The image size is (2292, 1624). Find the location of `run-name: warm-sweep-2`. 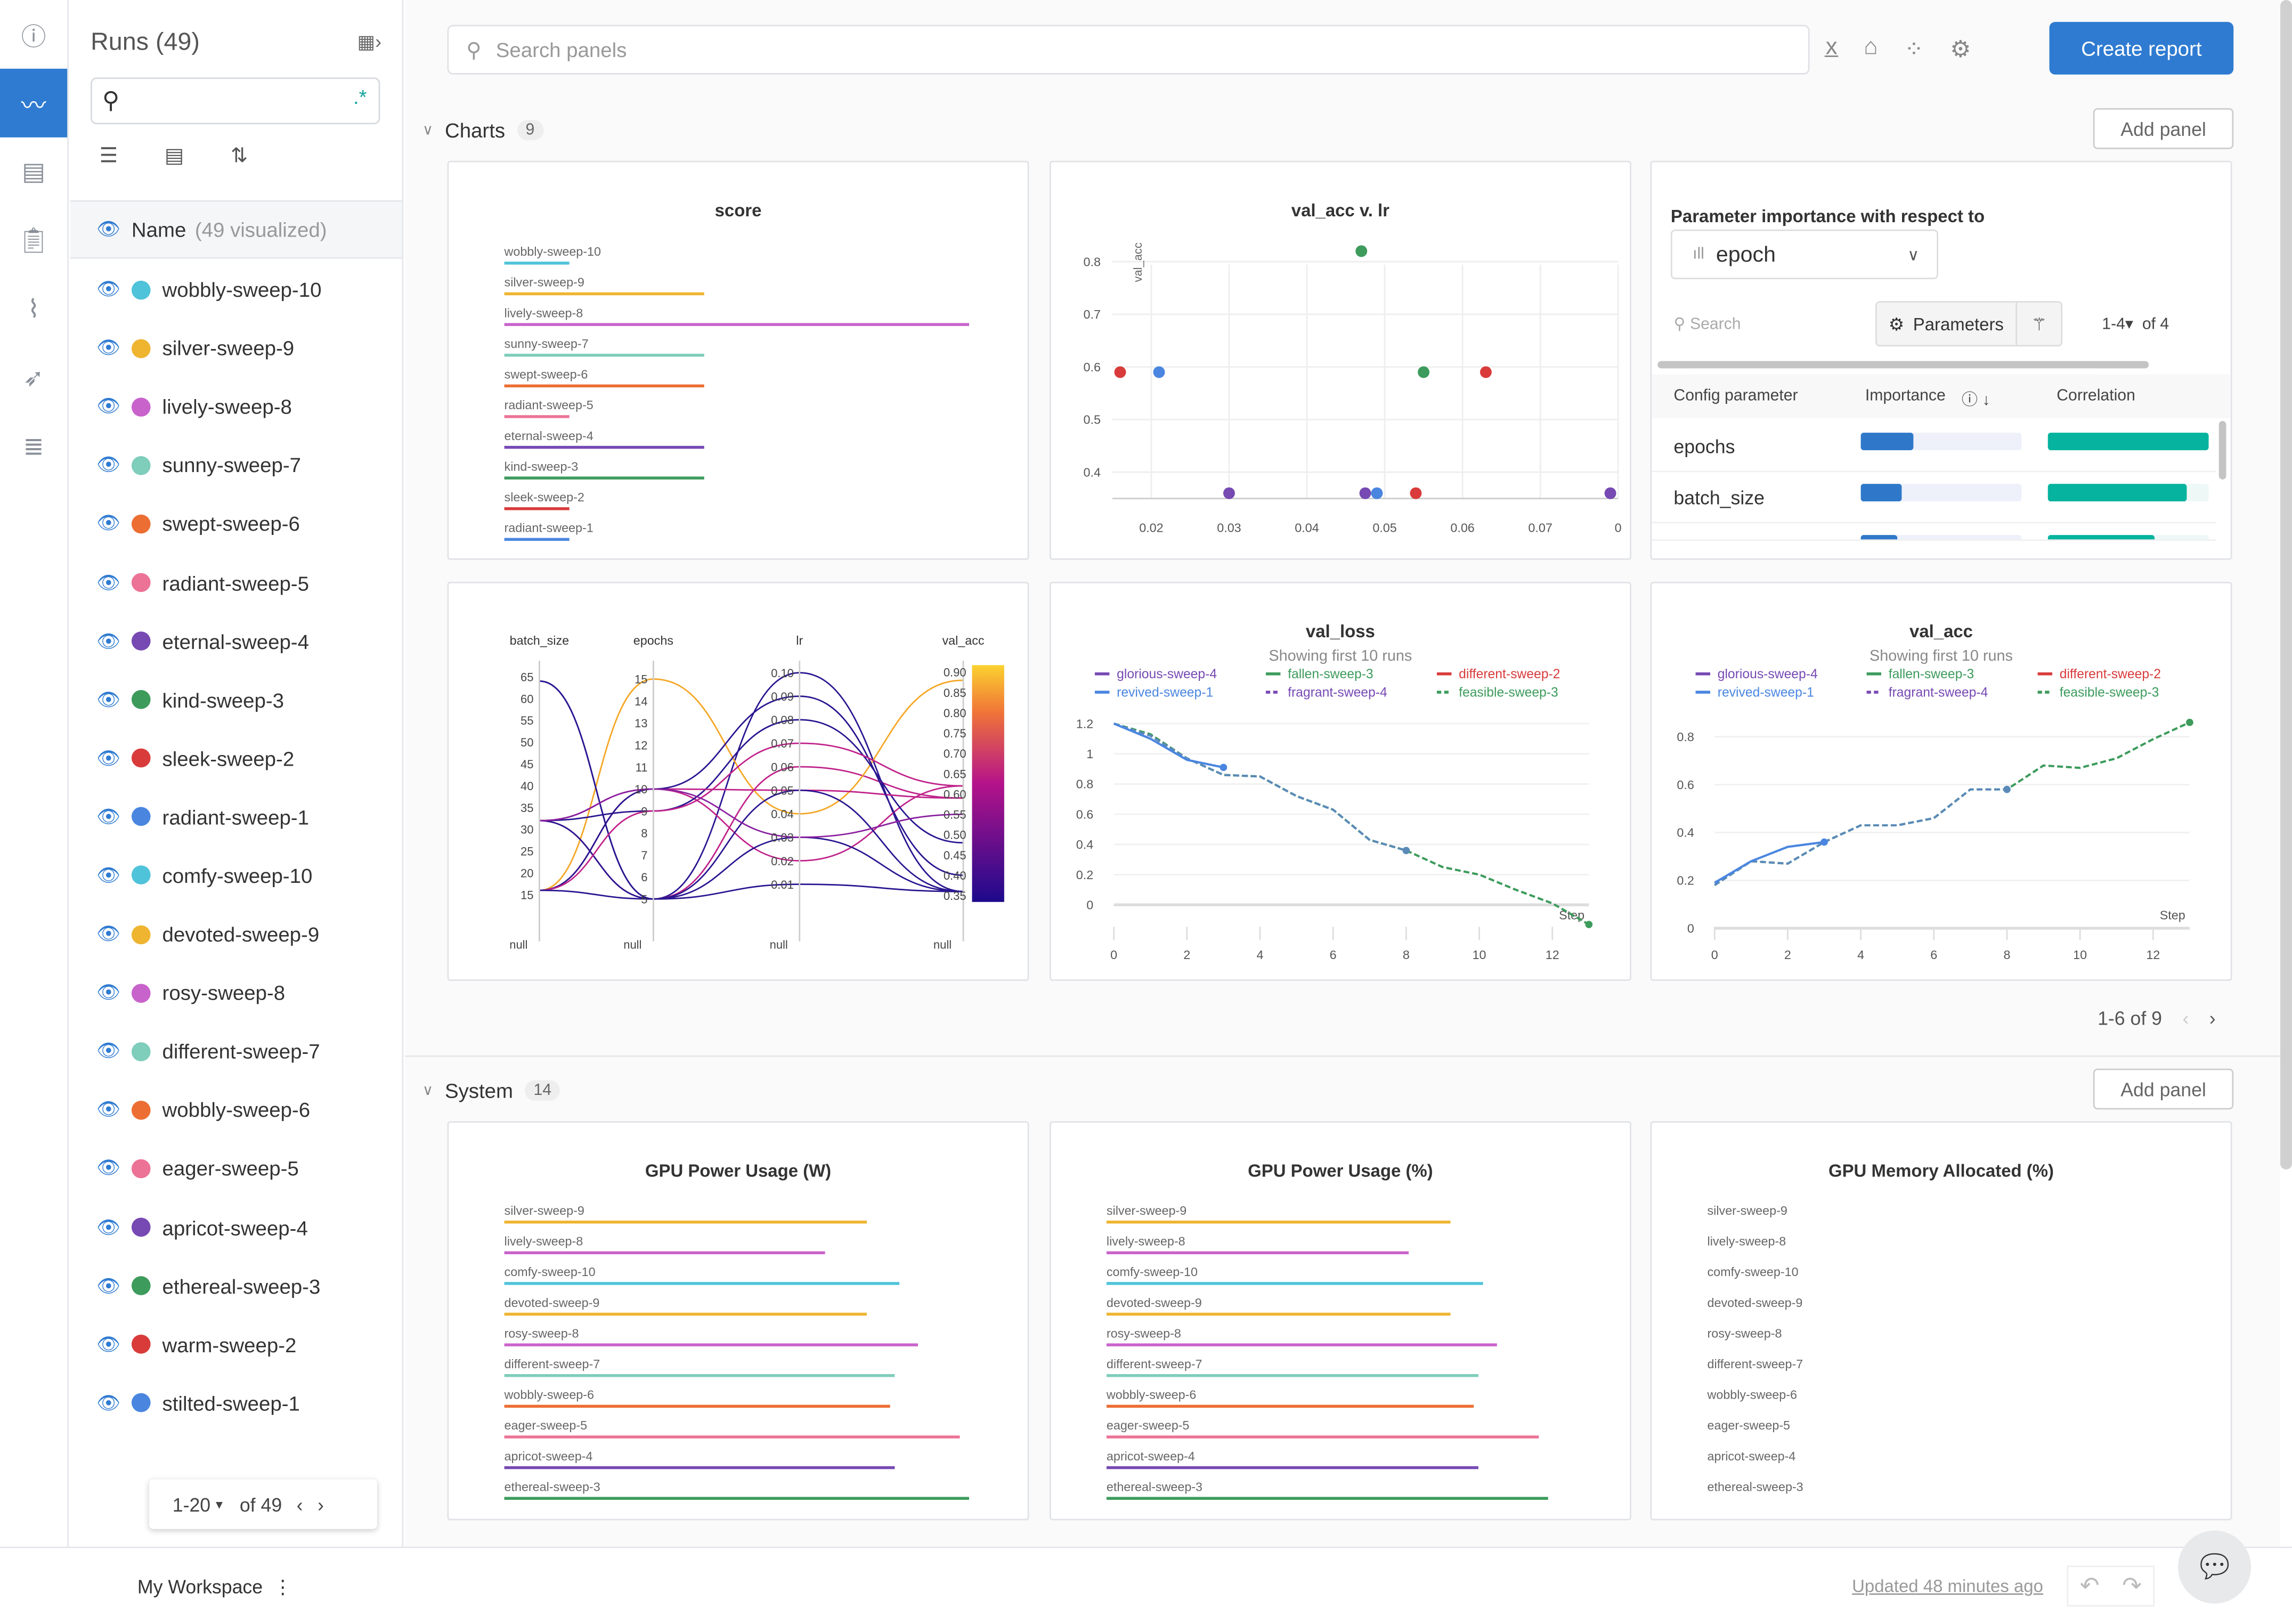

run-name: warm-sweep-2 is located at coordinates (229, 1344).